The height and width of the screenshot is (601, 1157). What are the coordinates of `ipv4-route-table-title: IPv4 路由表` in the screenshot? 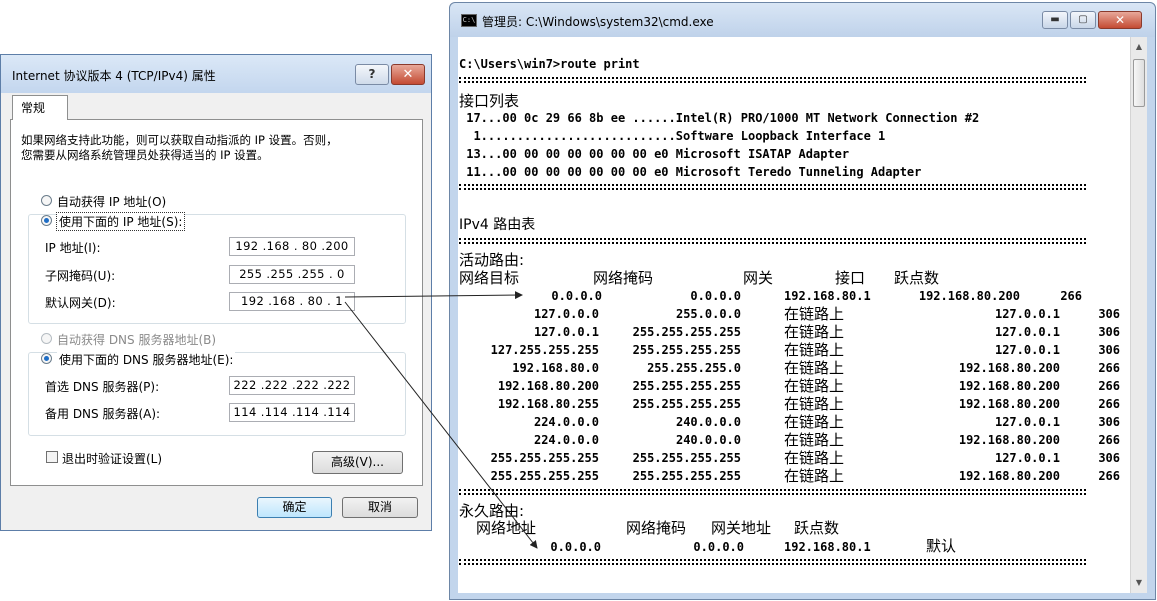 It's located at (497, 225).